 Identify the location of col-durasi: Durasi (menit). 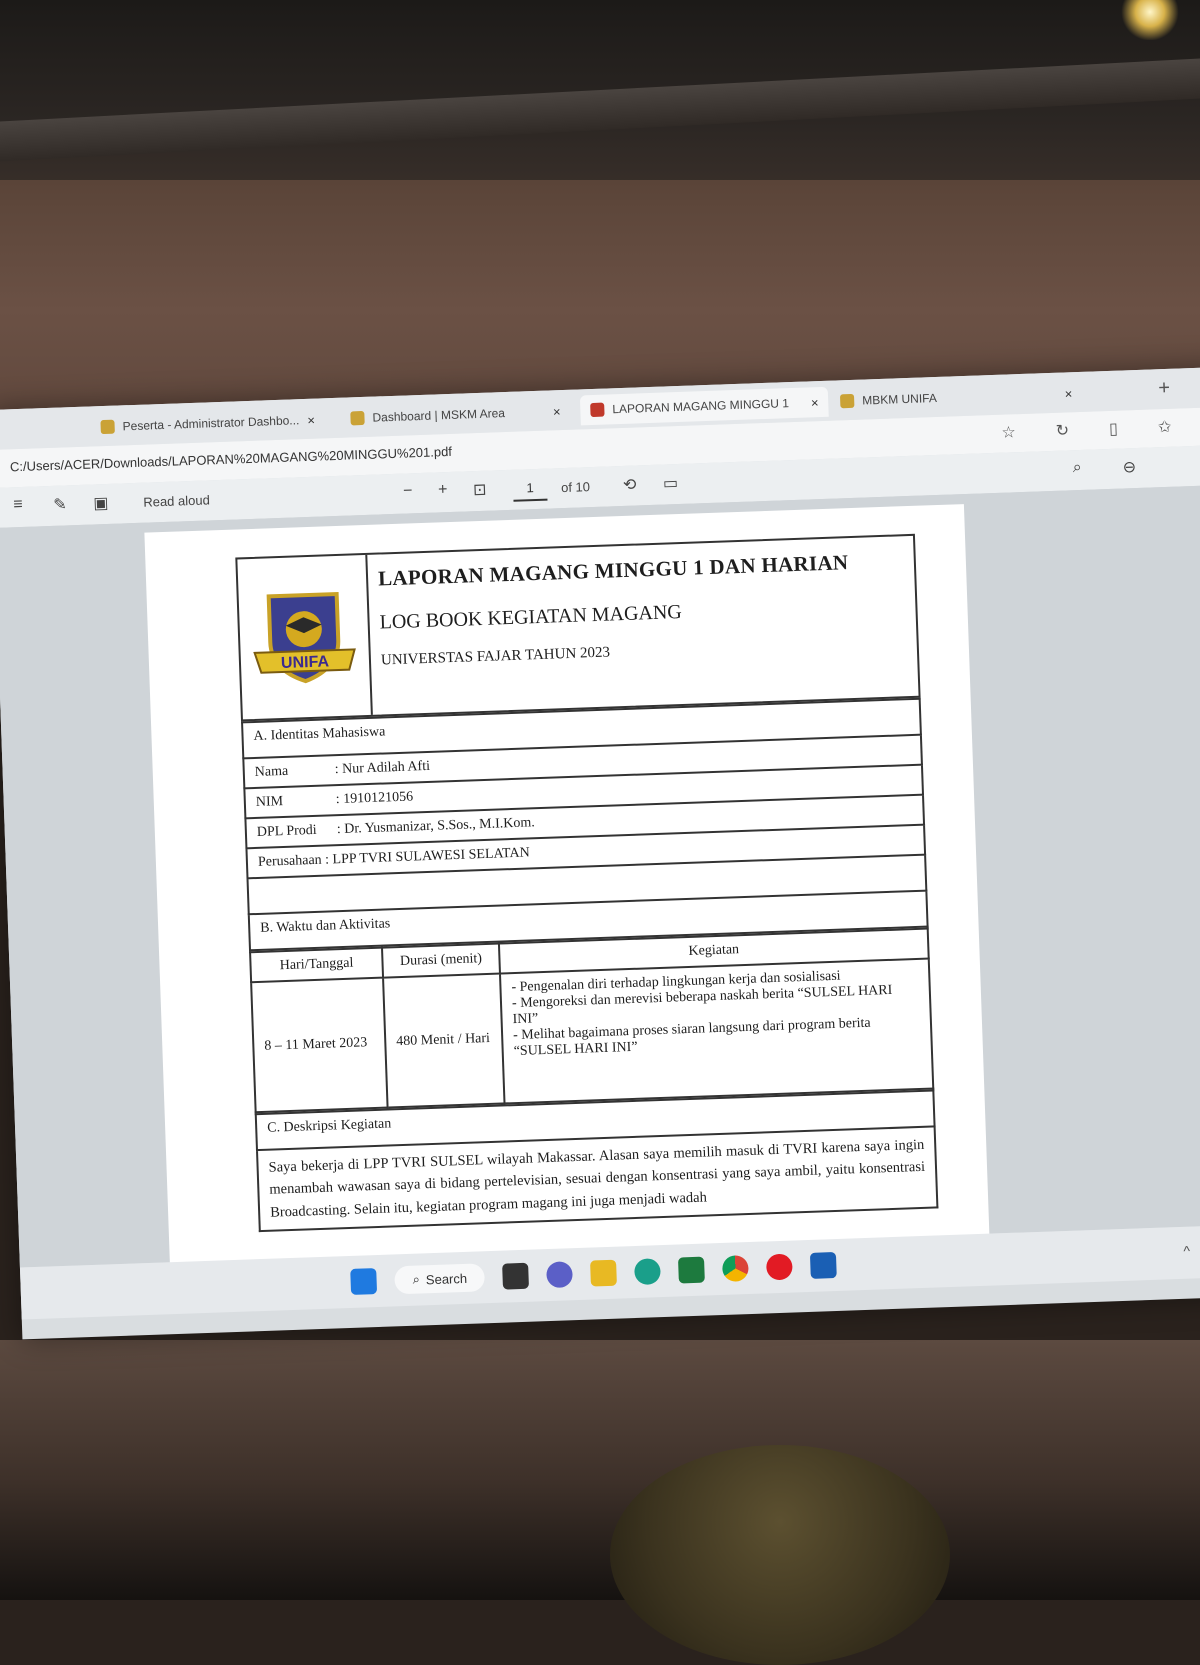
(441, 960).